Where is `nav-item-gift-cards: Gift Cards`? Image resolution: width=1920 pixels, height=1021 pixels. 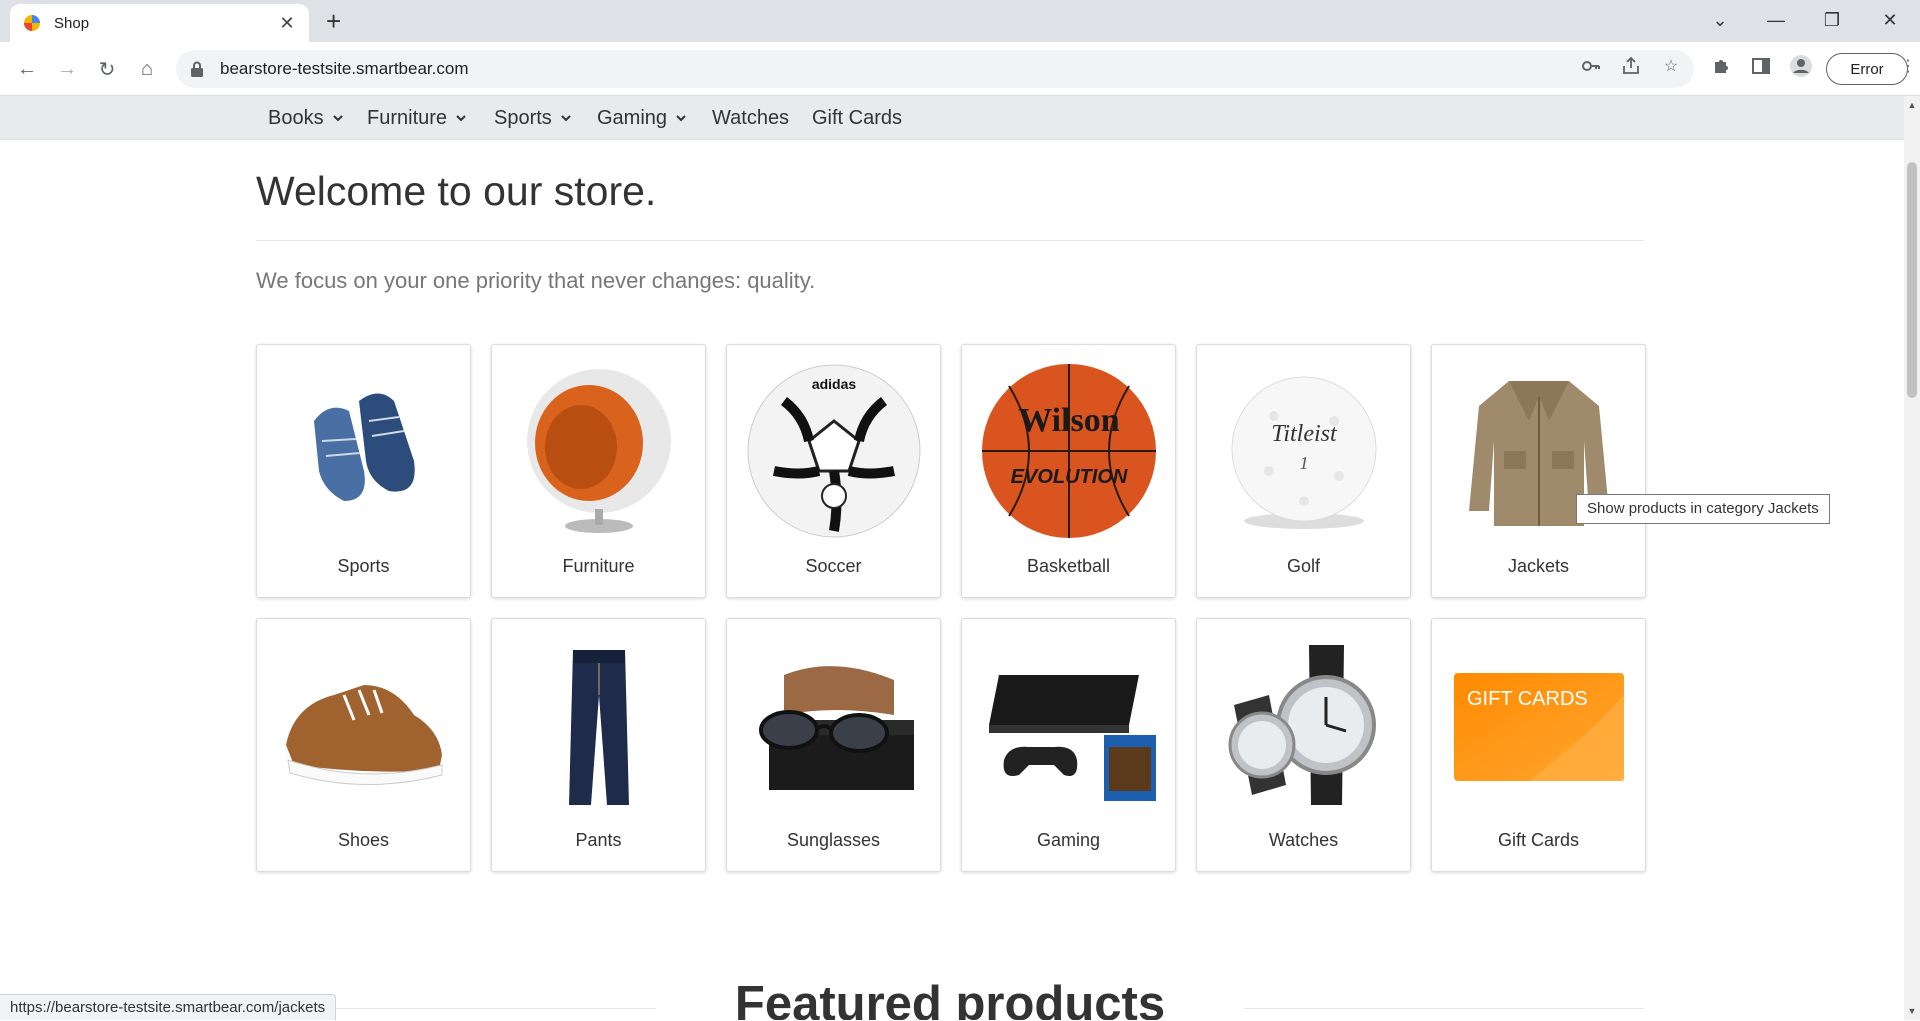 nav-item-gift-cards: Gift Cards is located at coordinates (857, 118).